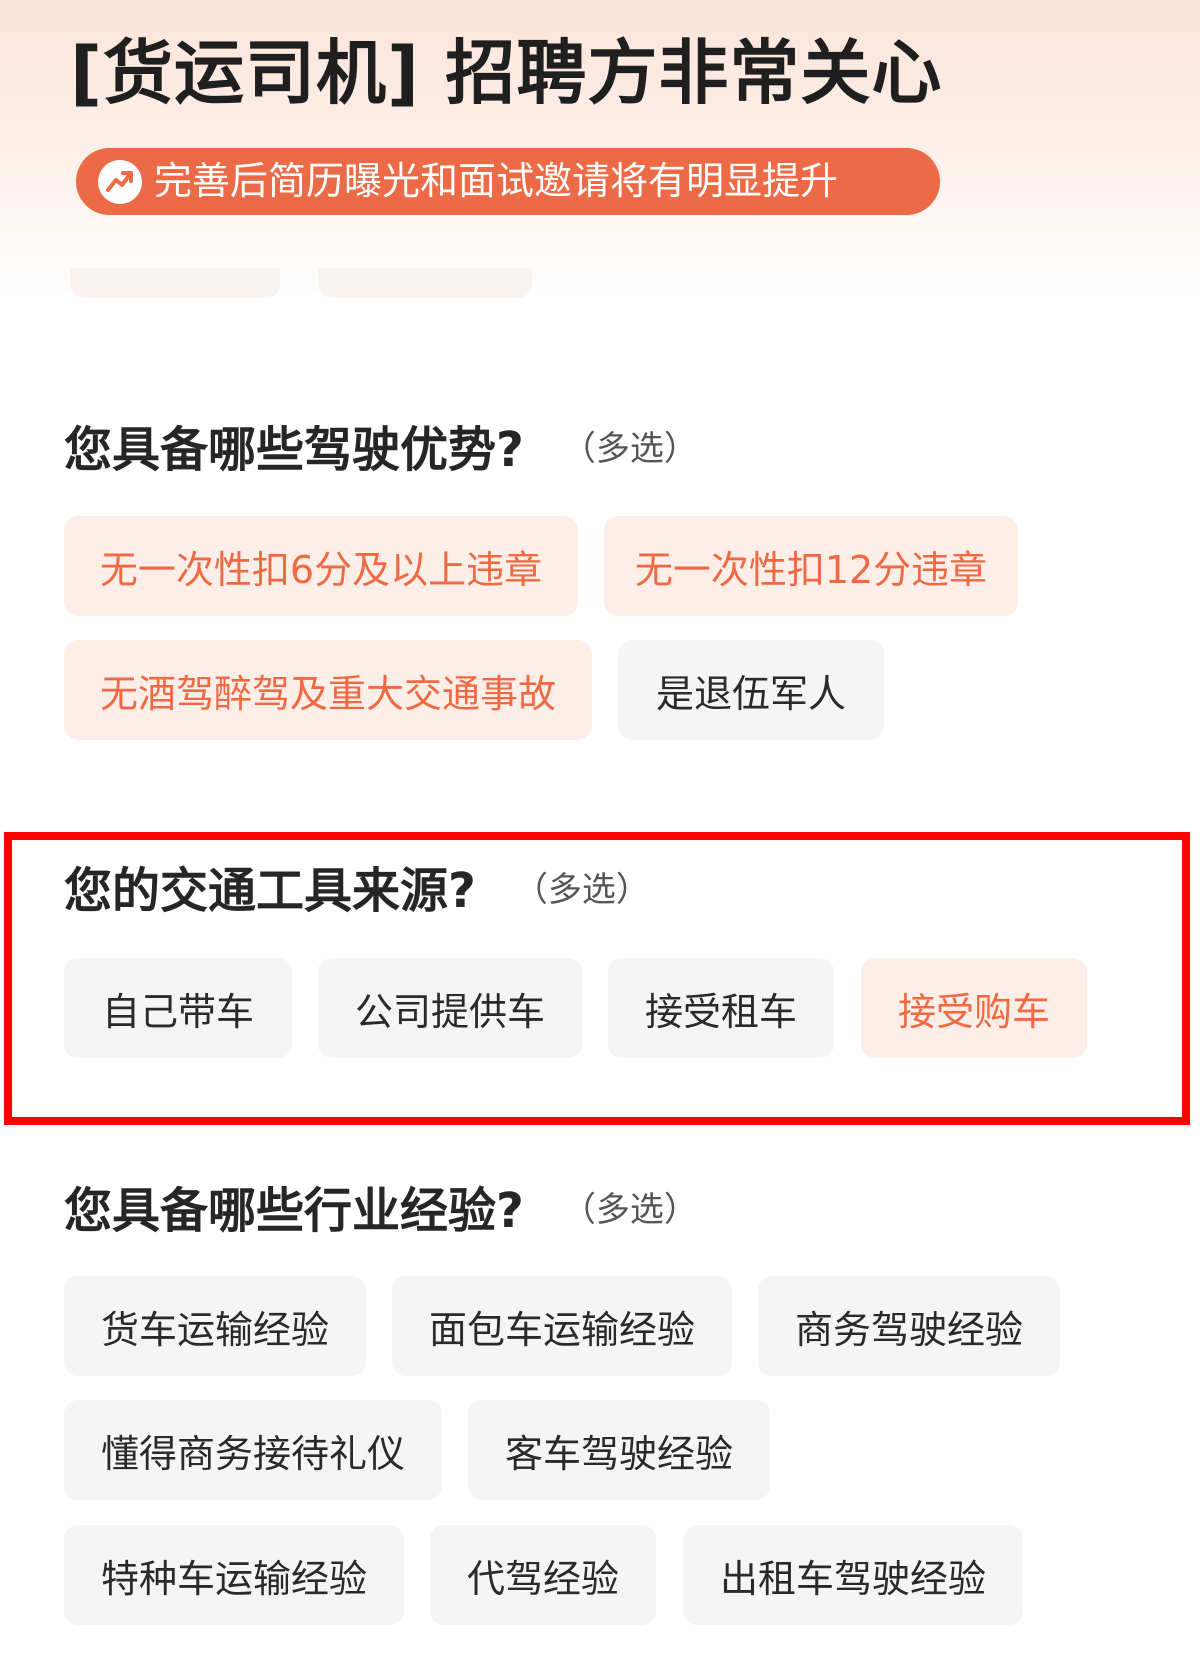 The width and height of the screenshot is (1200, 1669). I want to click on promo-banner: 完善后简历曝光和面试邀请将有明显提升, so click(508, 181).